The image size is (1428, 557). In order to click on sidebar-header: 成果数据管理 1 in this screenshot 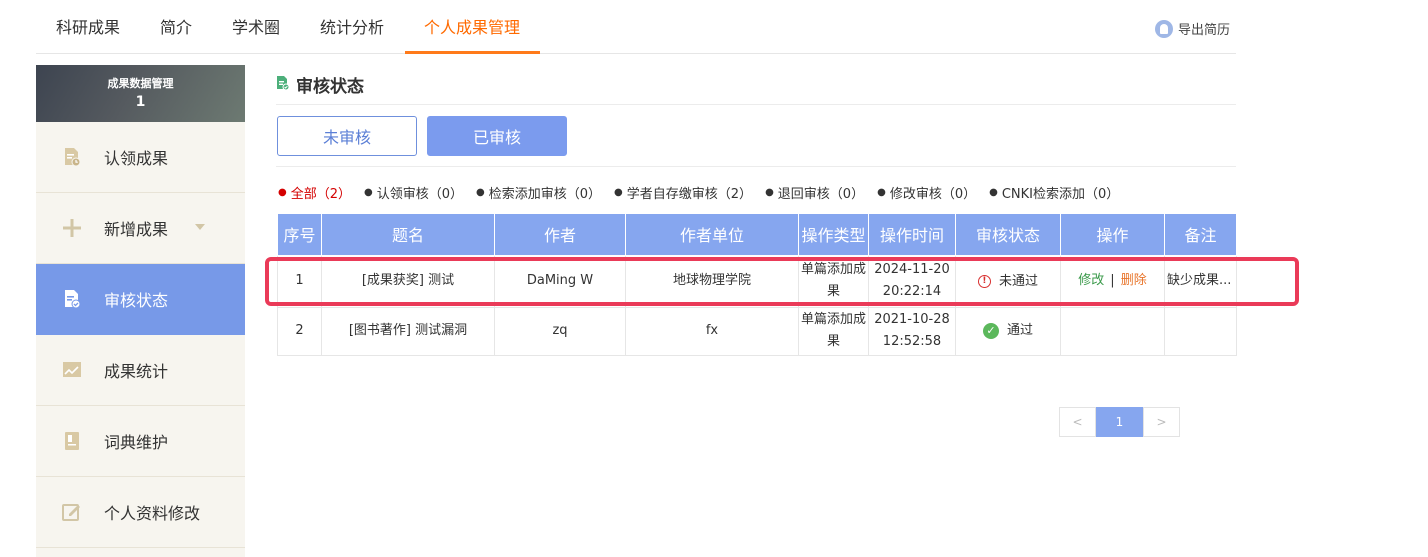, I will do `click(140, 93)`.